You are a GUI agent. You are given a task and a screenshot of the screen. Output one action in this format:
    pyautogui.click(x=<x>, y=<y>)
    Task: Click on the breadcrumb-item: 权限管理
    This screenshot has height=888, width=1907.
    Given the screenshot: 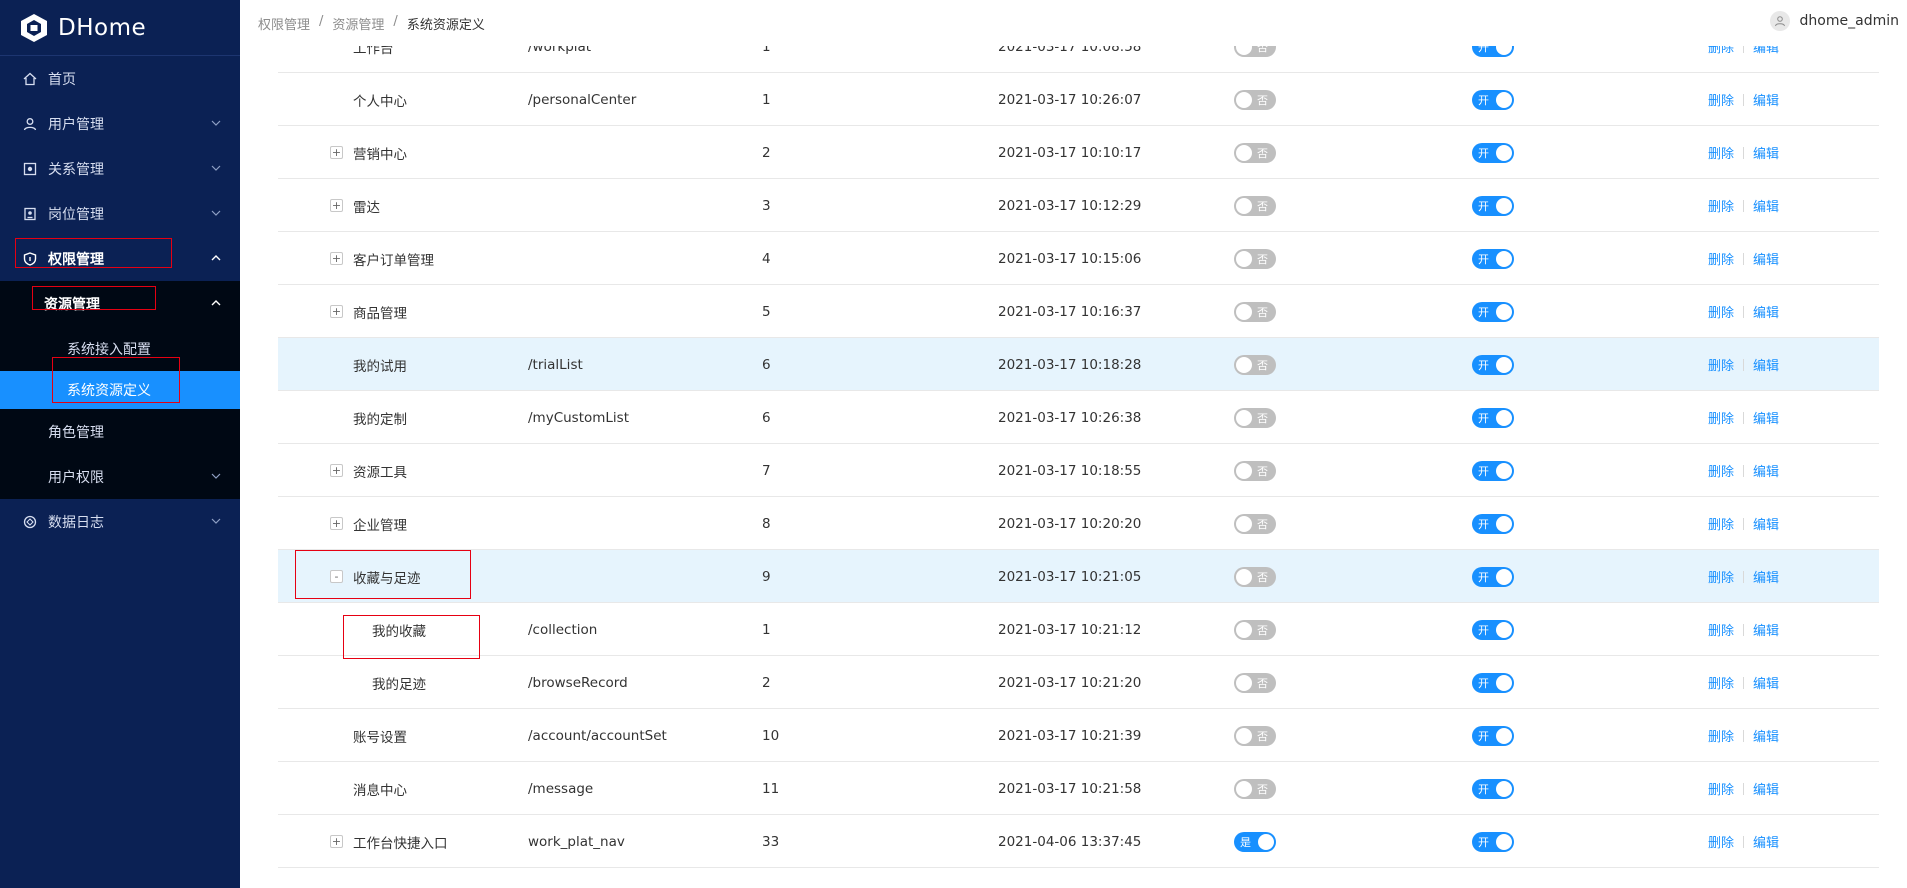 What is the action you would take?
    pyautogui.click(x=284, y=23)
    